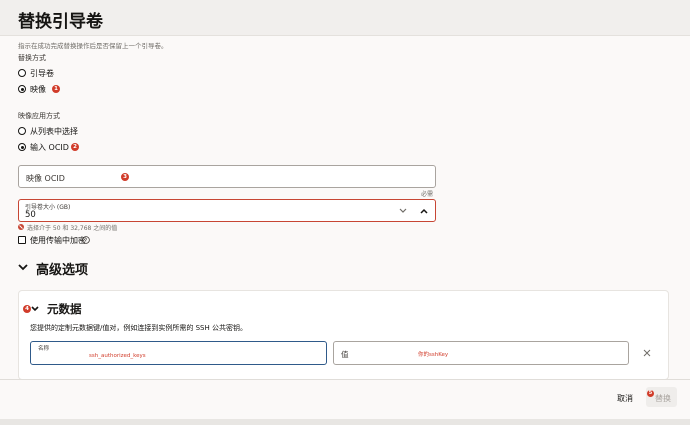  Describe the element at coordinates (345, 422) in the screenshot. I see `bottom-strip` at that location.